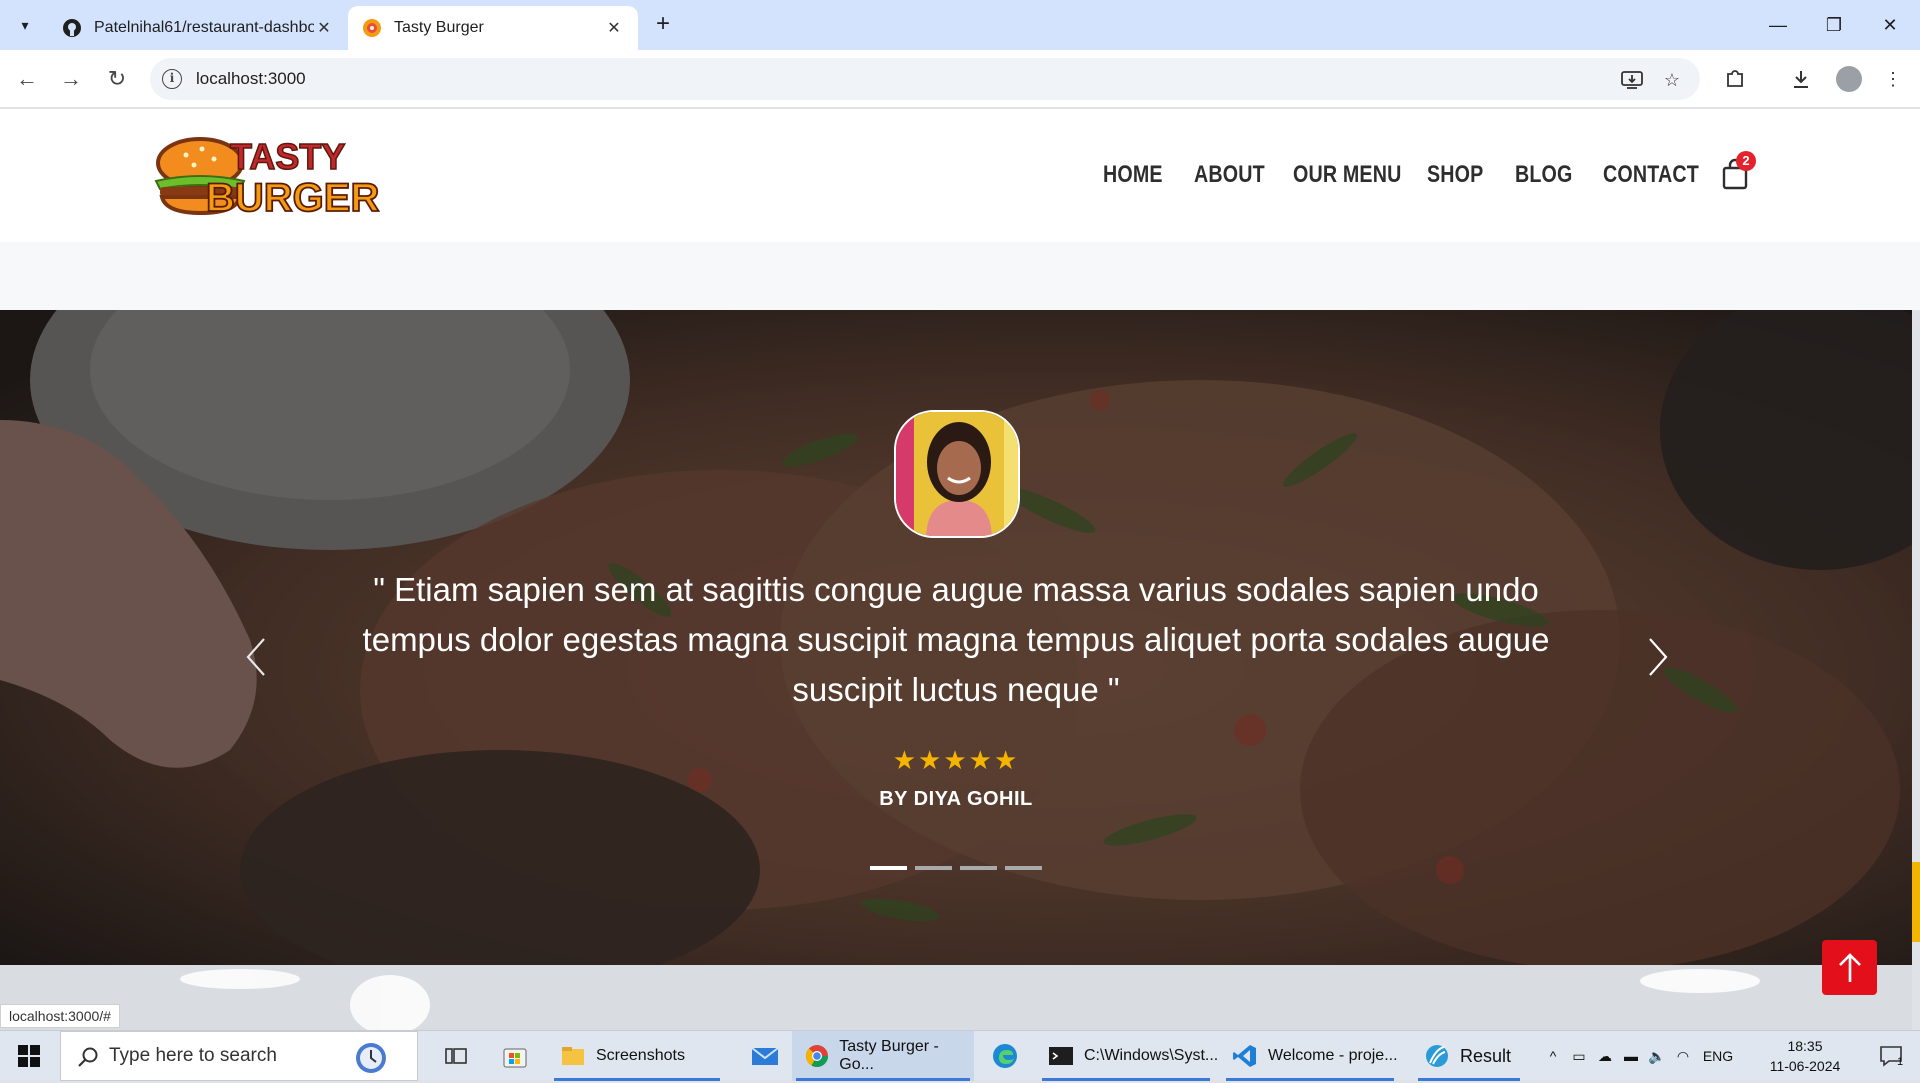 The height and width of the screenshot is (1083, 1920). I want to click on taskbar-item-result: Result, so click(1469, 1056).